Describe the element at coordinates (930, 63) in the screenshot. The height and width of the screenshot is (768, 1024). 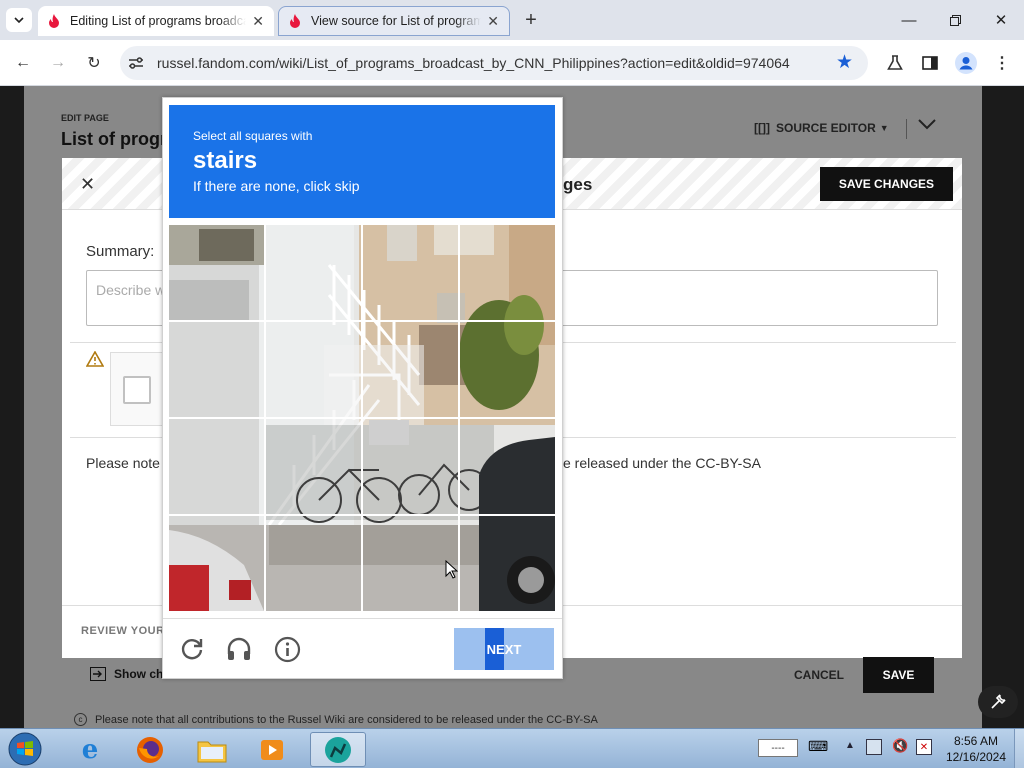
I see `side-panel-button` at that location.